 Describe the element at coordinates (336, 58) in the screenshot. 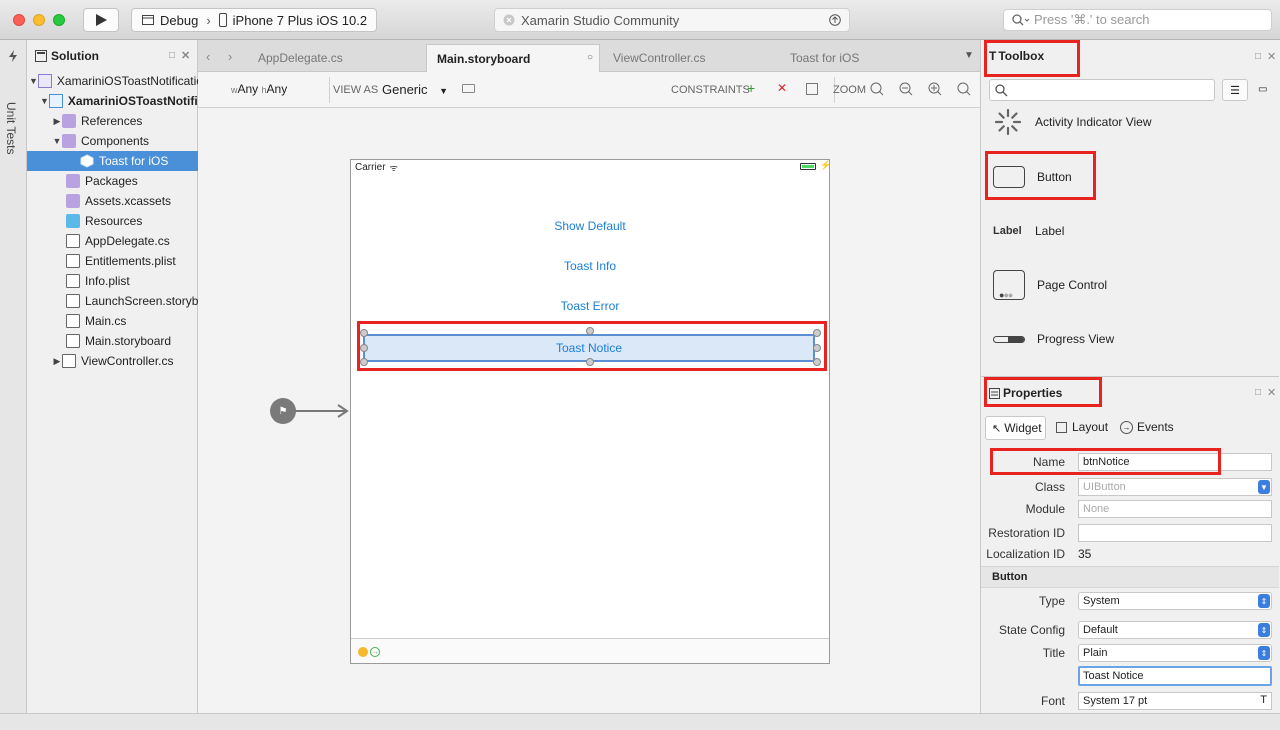

I see `tab-appdelegate: AppDelegate.cs` at that location.